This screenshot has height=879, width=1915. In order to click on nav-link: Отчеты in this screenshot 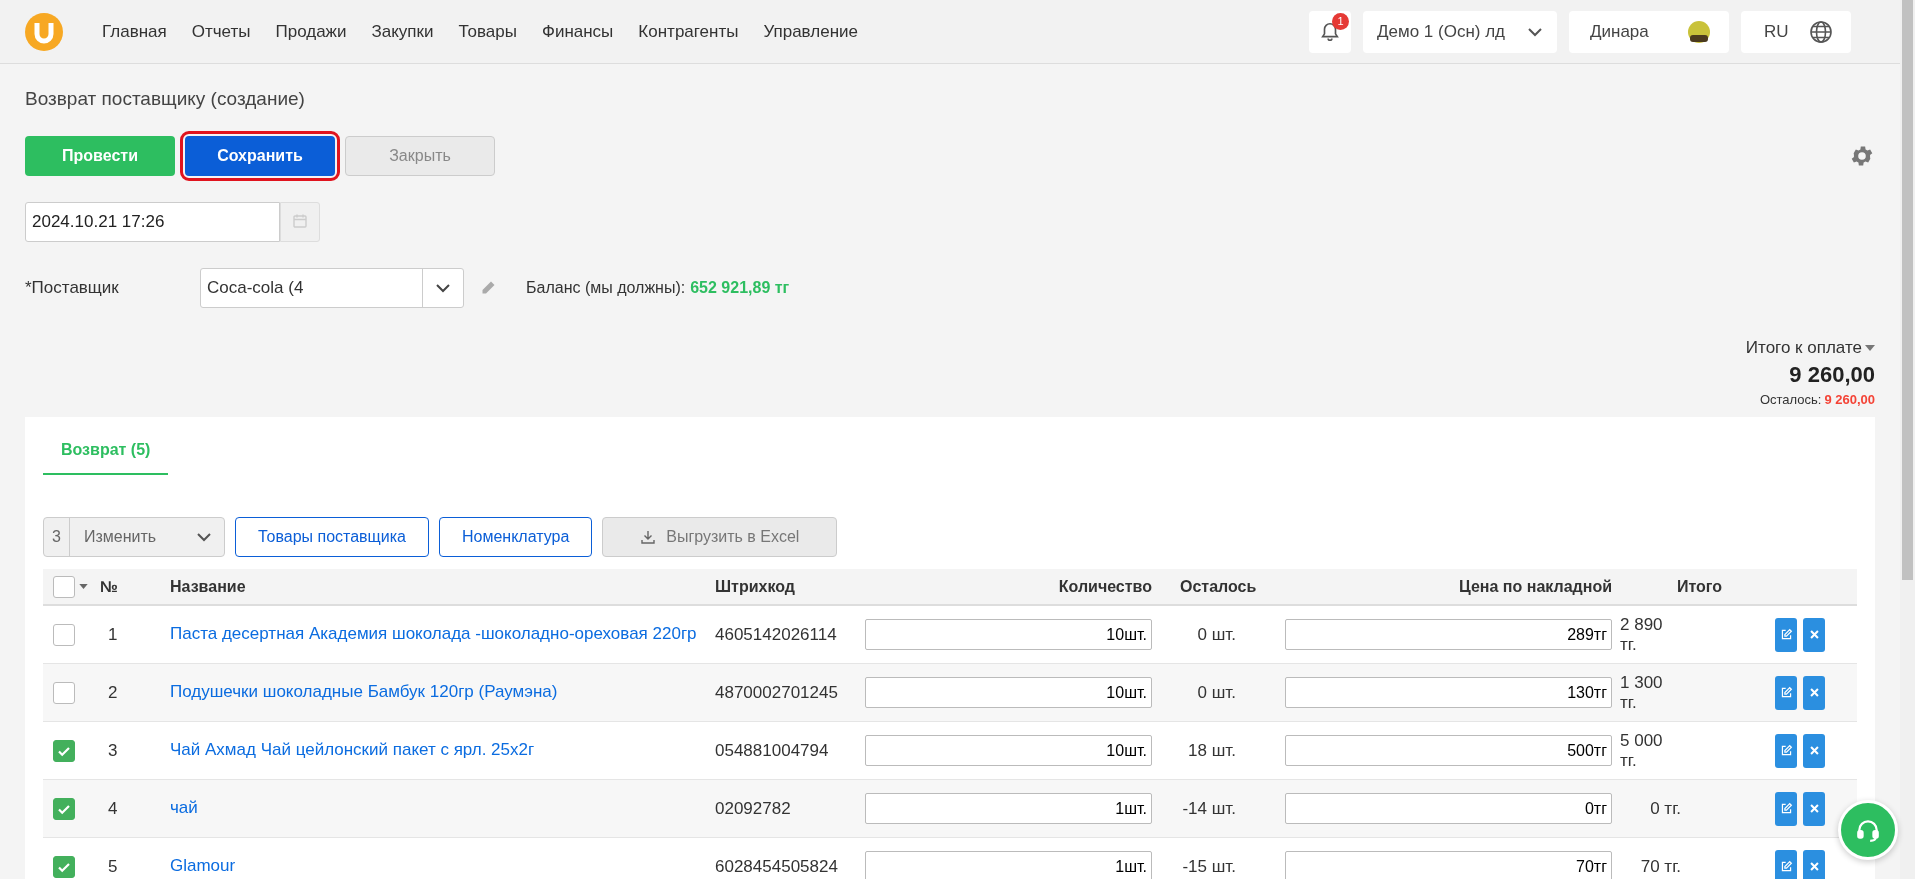, I will do `click(221, 31)`.